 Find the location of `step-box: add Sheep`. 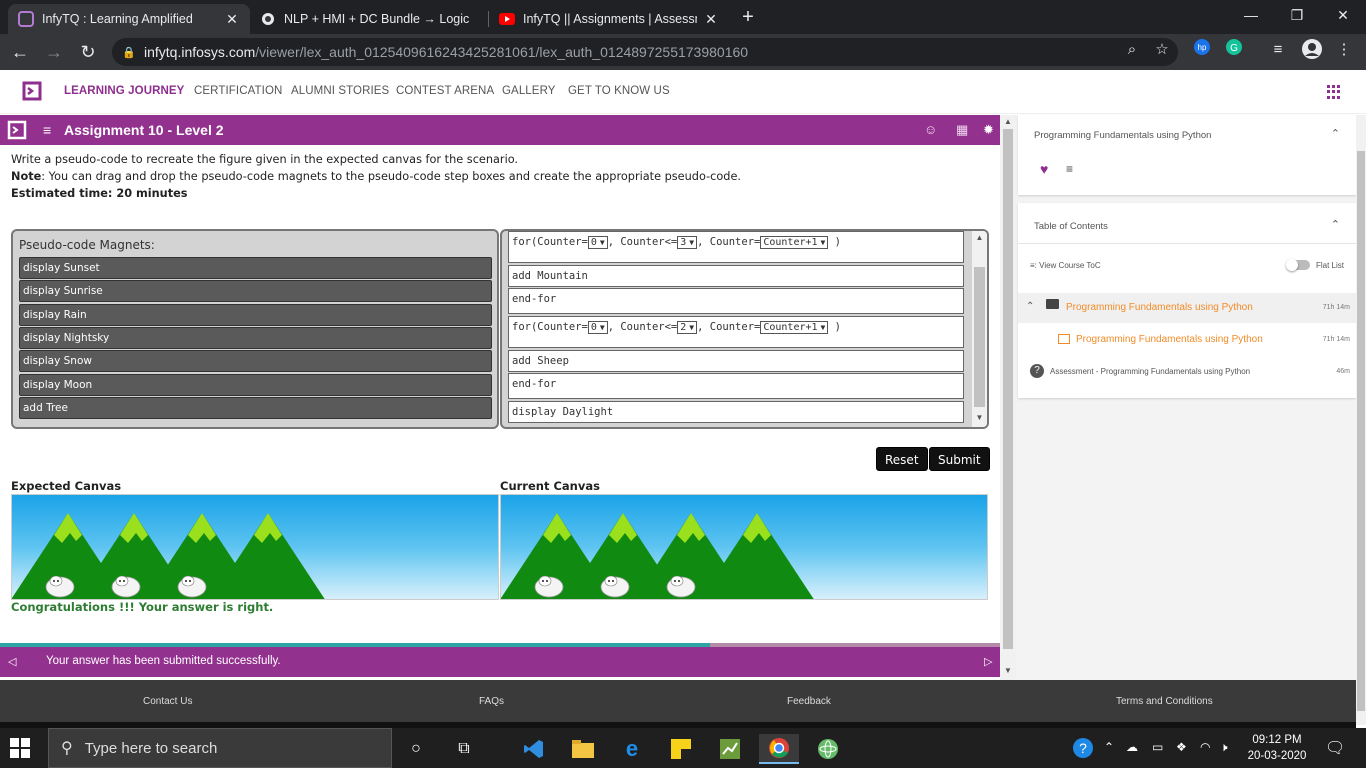

step-box: add Sheep is located at coordinates (736, 361).